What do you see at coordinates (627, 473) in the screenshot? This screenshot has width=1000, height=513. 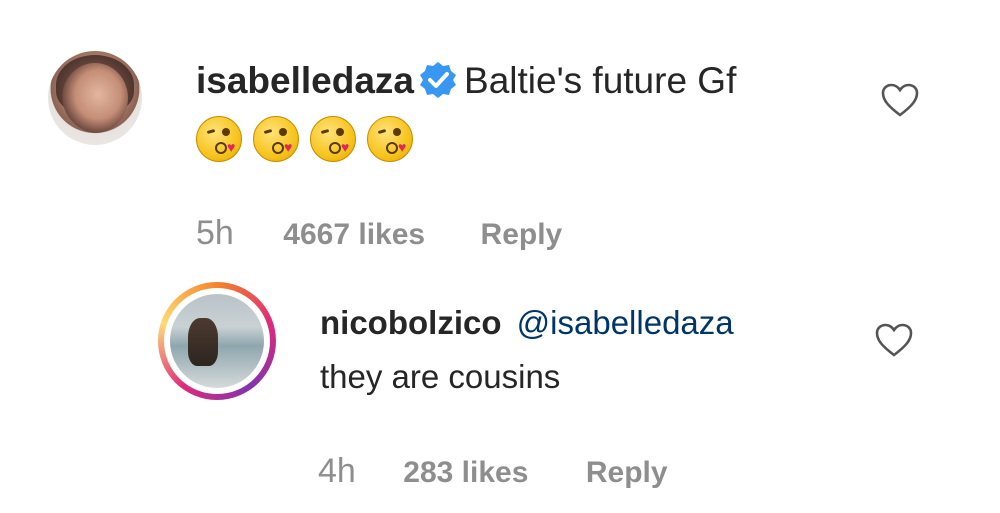 I see `comment-2-reply-button: Reply` at bounding box center [627, 473].